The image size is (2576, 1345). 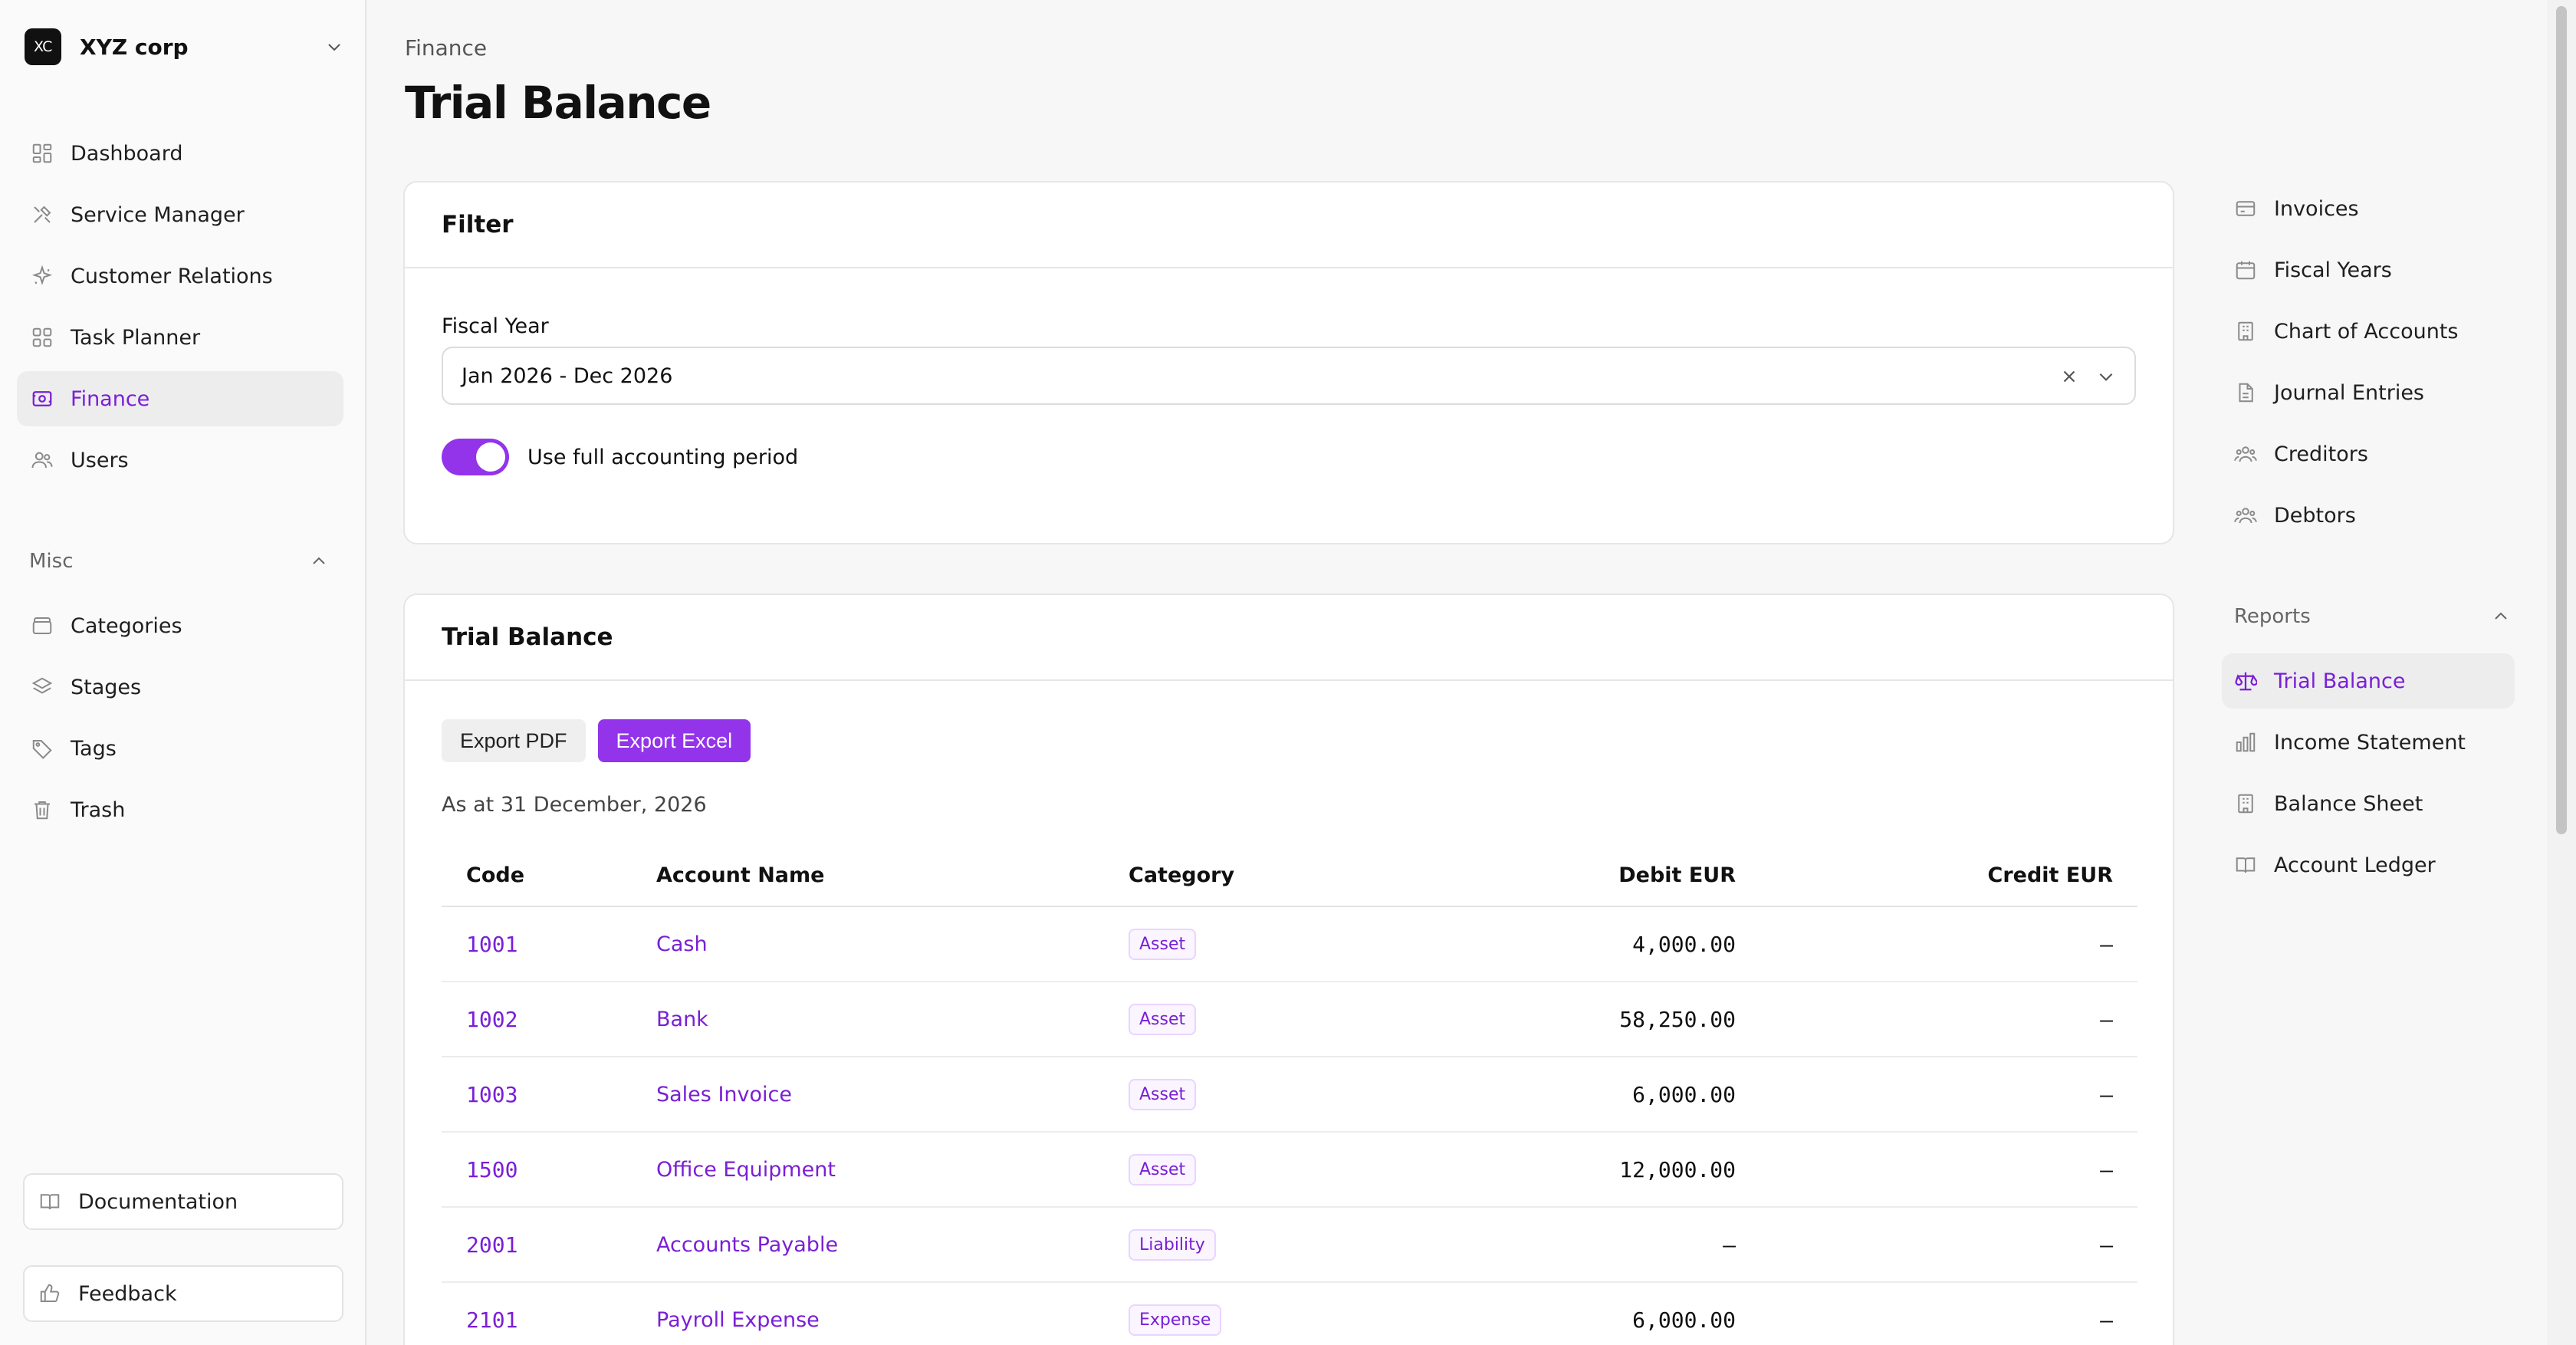 What do you see at coordinates (180, 215) in the screenshot?
I see `sidebar-item-service-manager: Service Manager` at bounding box center [180, 215].